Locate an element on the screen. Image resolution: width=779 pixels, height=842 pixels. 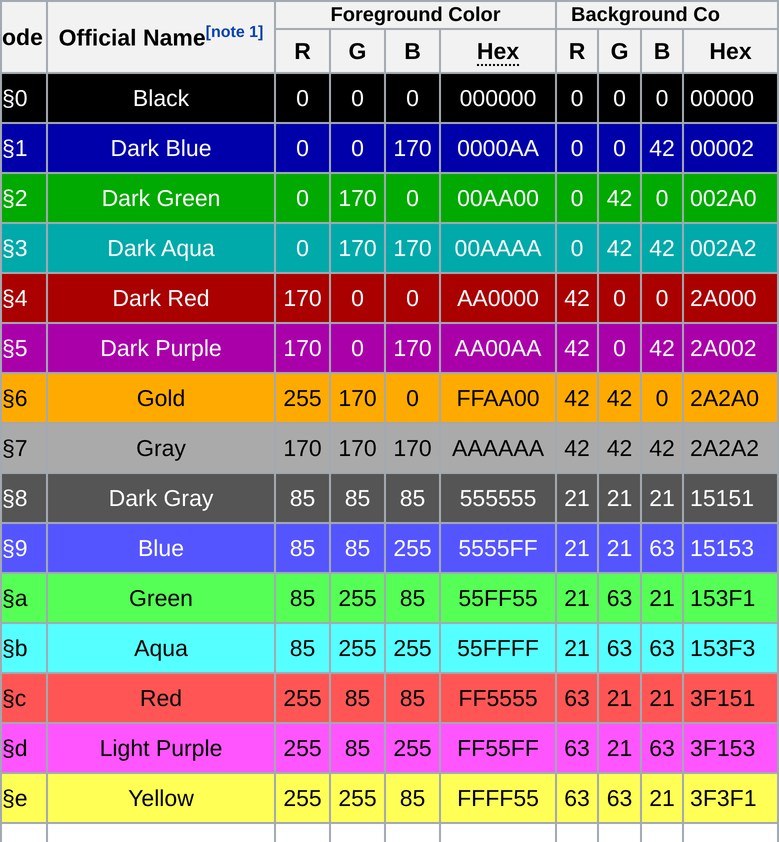
table-cell: AAAAAA is located at coordinates (498, 448).